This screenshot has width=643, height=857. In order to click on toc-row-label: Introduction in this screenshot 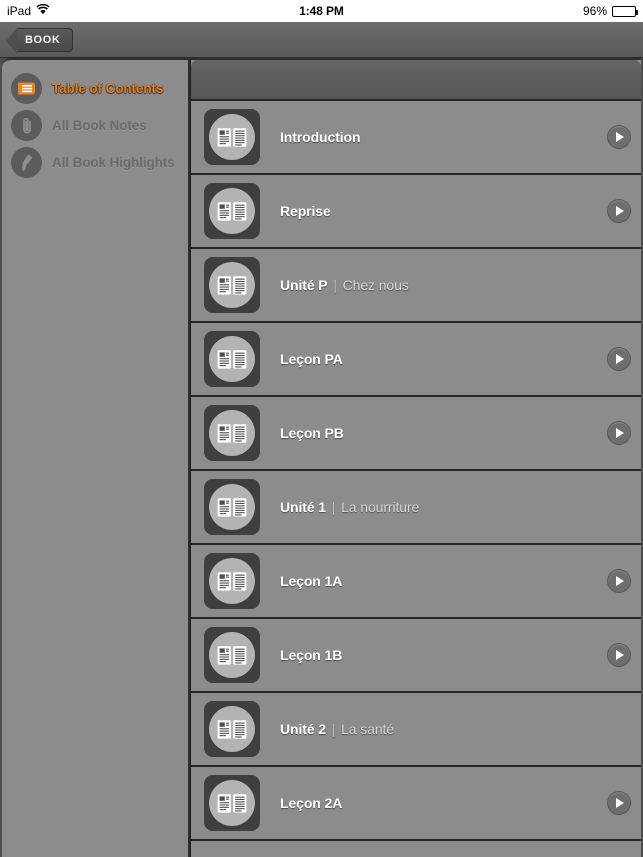, I will do `click(320, 137)`.